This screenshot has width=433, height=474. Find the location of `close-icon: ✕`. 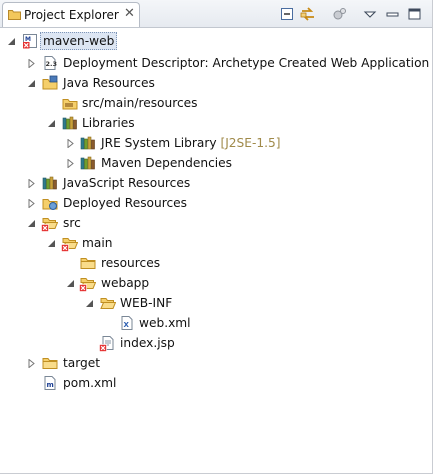

close-icon: ✕ is located at coordinates (129, 14).